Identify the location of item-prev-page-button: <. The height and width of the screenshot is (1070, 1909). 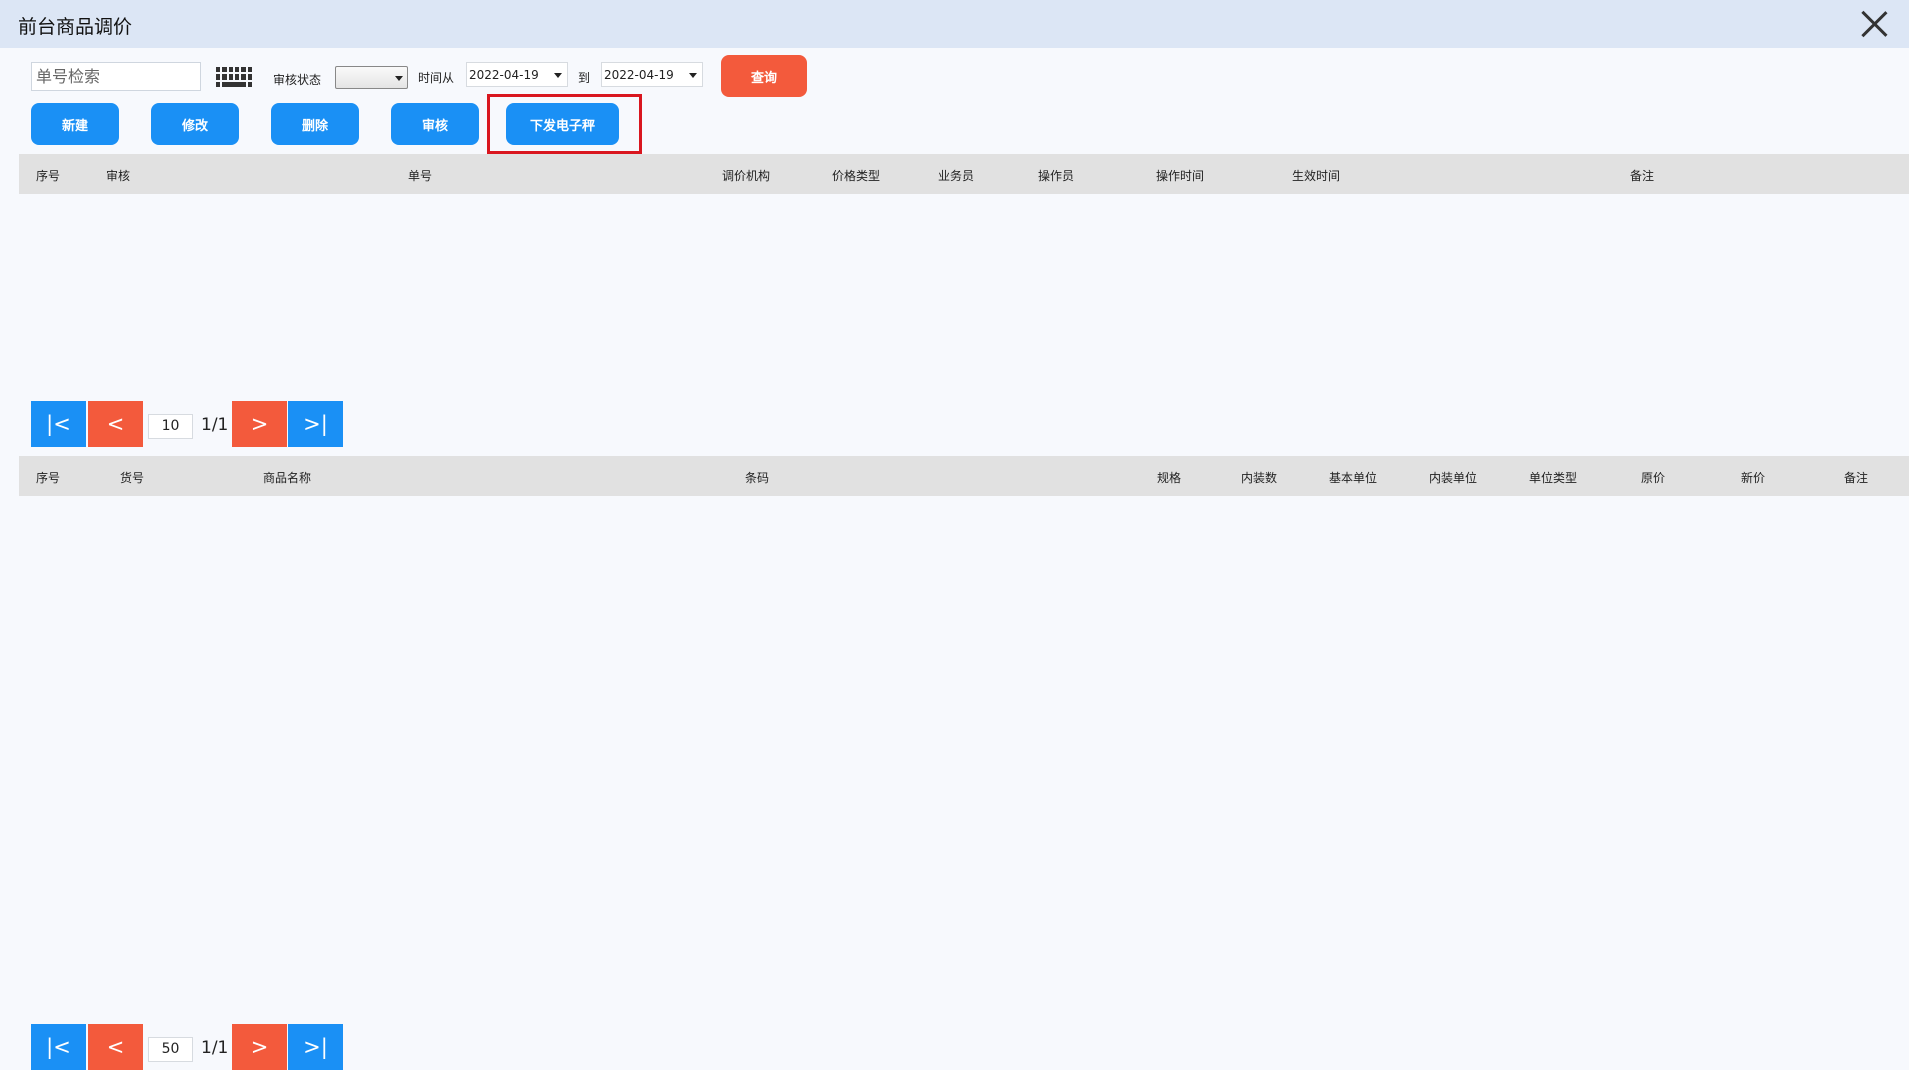
(115, 1047).